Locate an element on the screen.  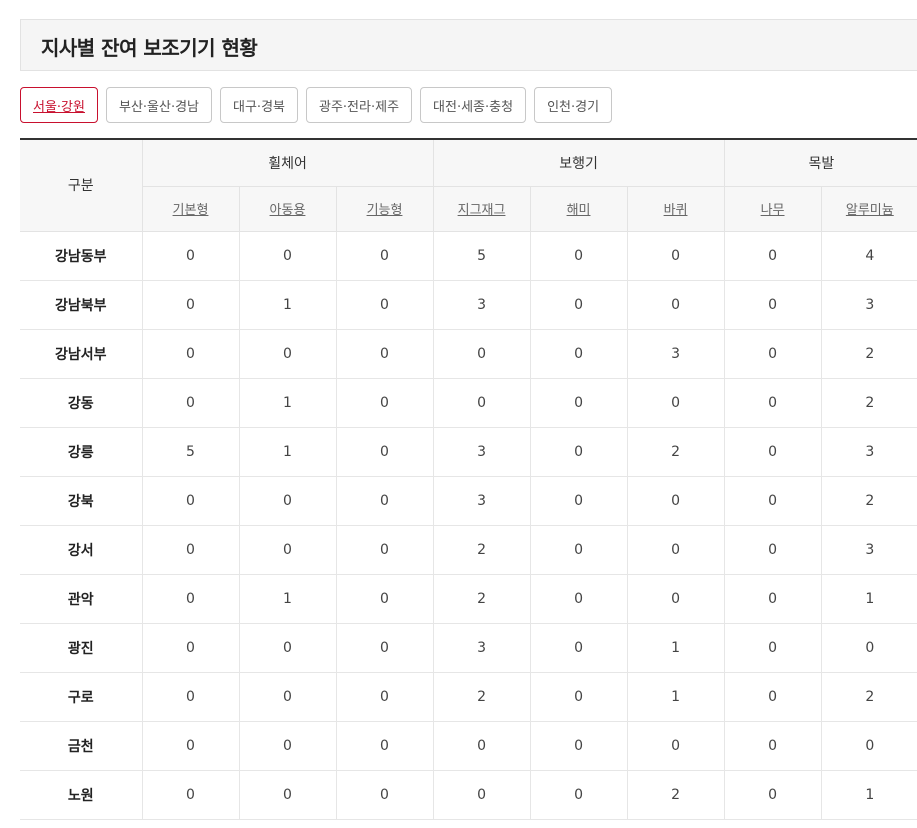
column-header: 나무 is located at coordinates (772, 209).